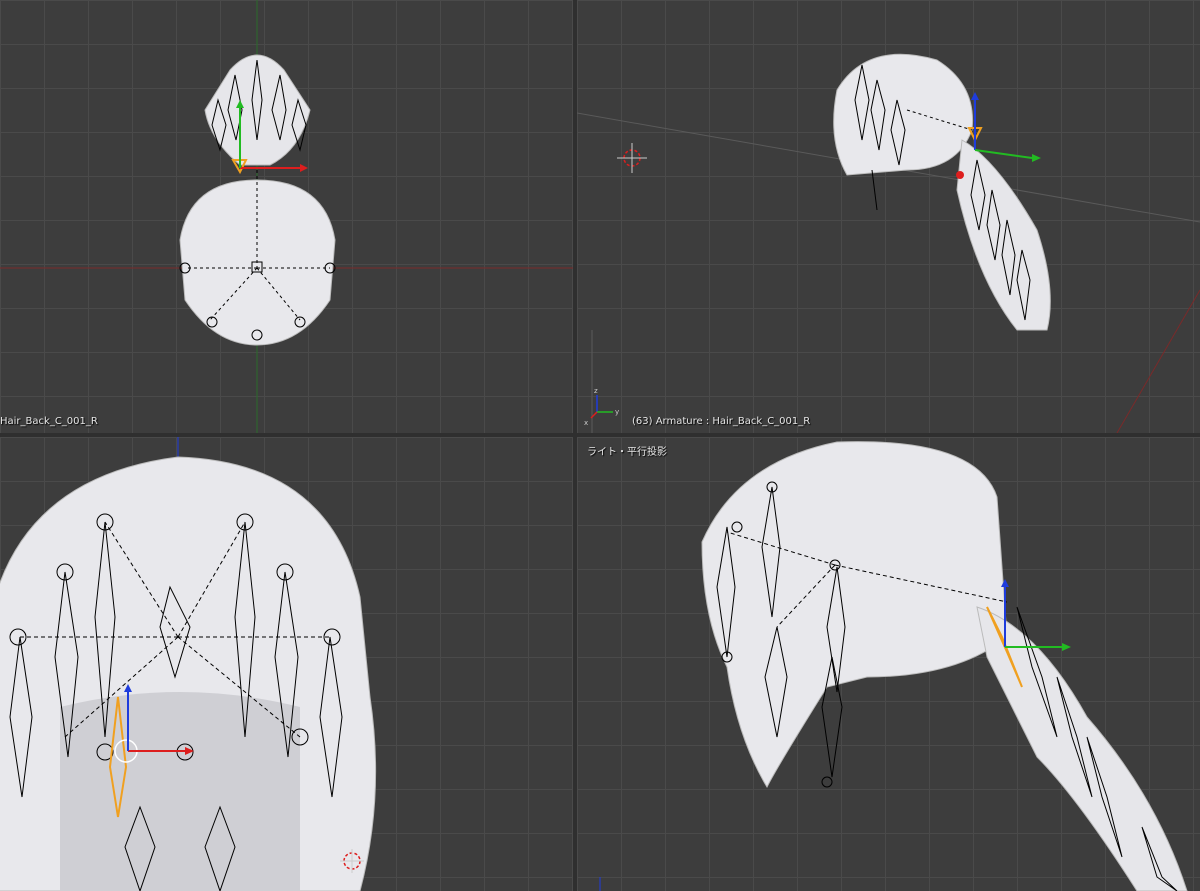  What do you see at coordinates (617, 412) in the screenshot?
I see `axis-label-y: y` at bounding box center [617, 412].